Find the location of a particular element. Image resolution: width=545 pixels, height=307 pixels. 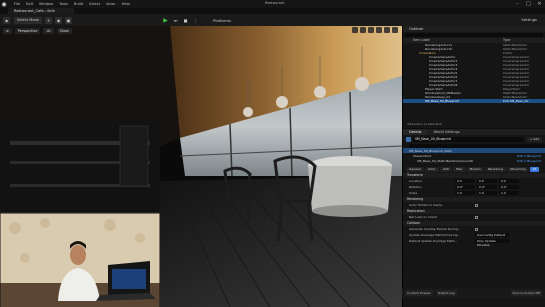

actor-name-field: SM_Base_00_Blueprint is located at coordinates (468, 139).